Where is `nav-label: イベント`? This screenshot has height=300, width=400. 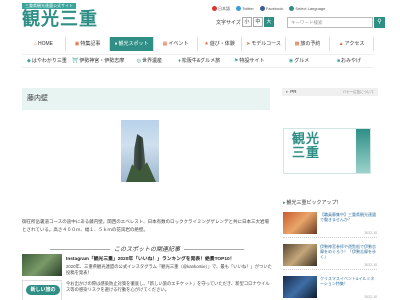
nav-label: イベント is located at coordinates (178, 44).